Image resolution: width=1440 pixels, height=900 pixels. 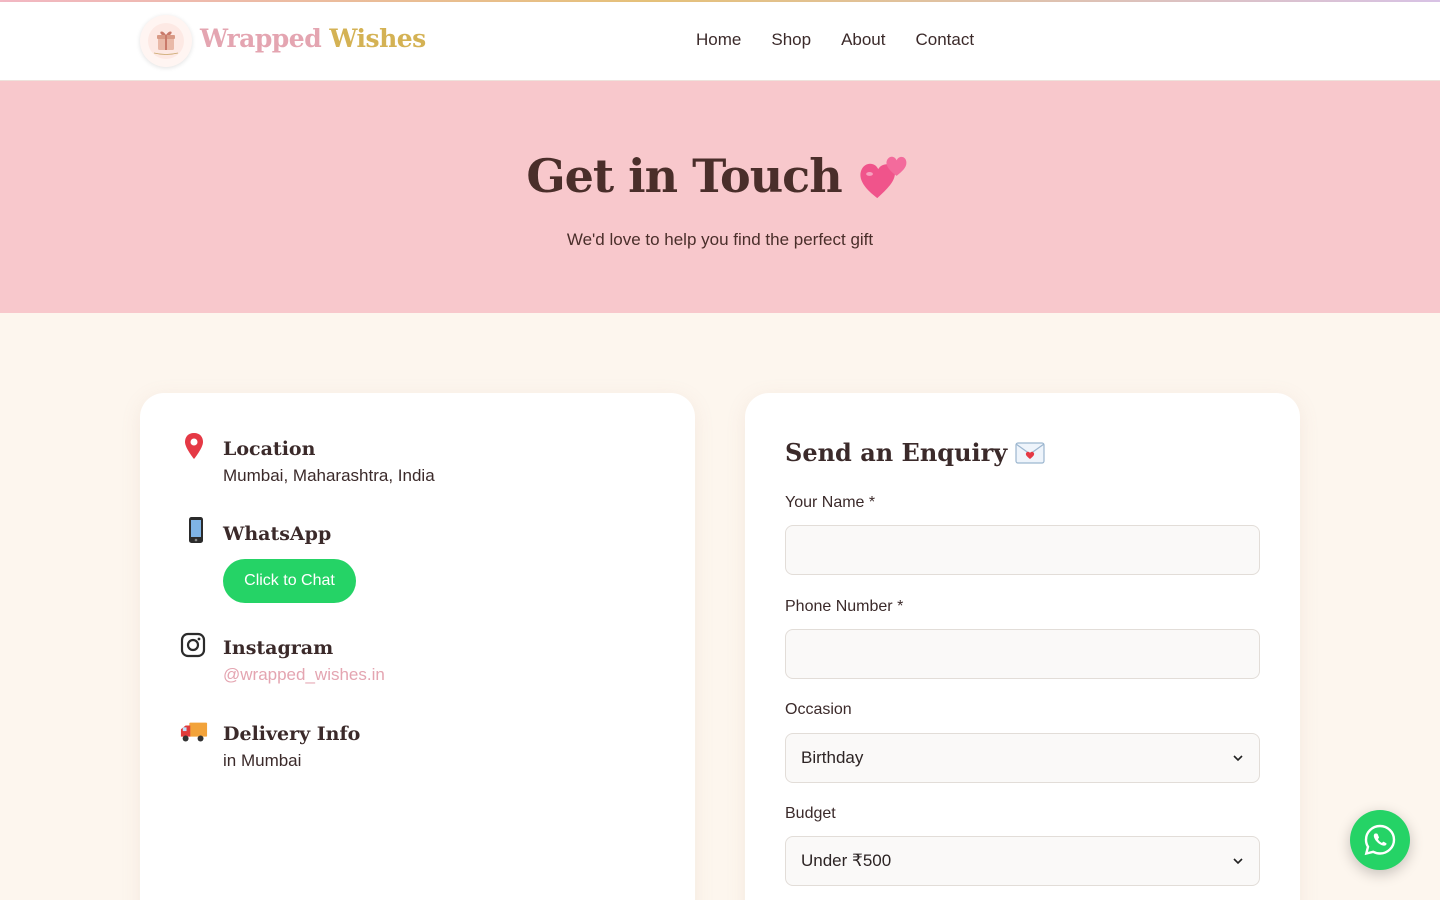 I want to click on brand-name-part-2: Wishes, so click(x=377, y=38).